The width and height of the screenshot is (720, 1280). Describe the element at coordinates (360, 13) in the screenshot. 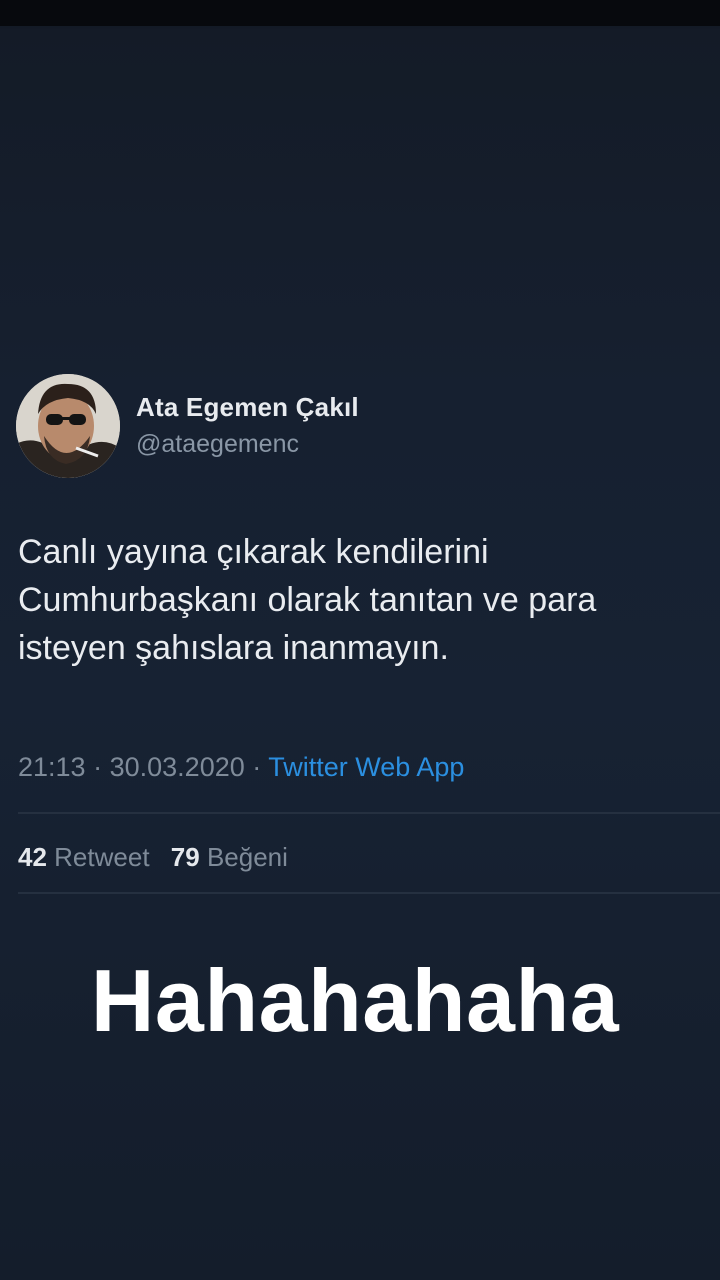

I see `top-strip` at that location.